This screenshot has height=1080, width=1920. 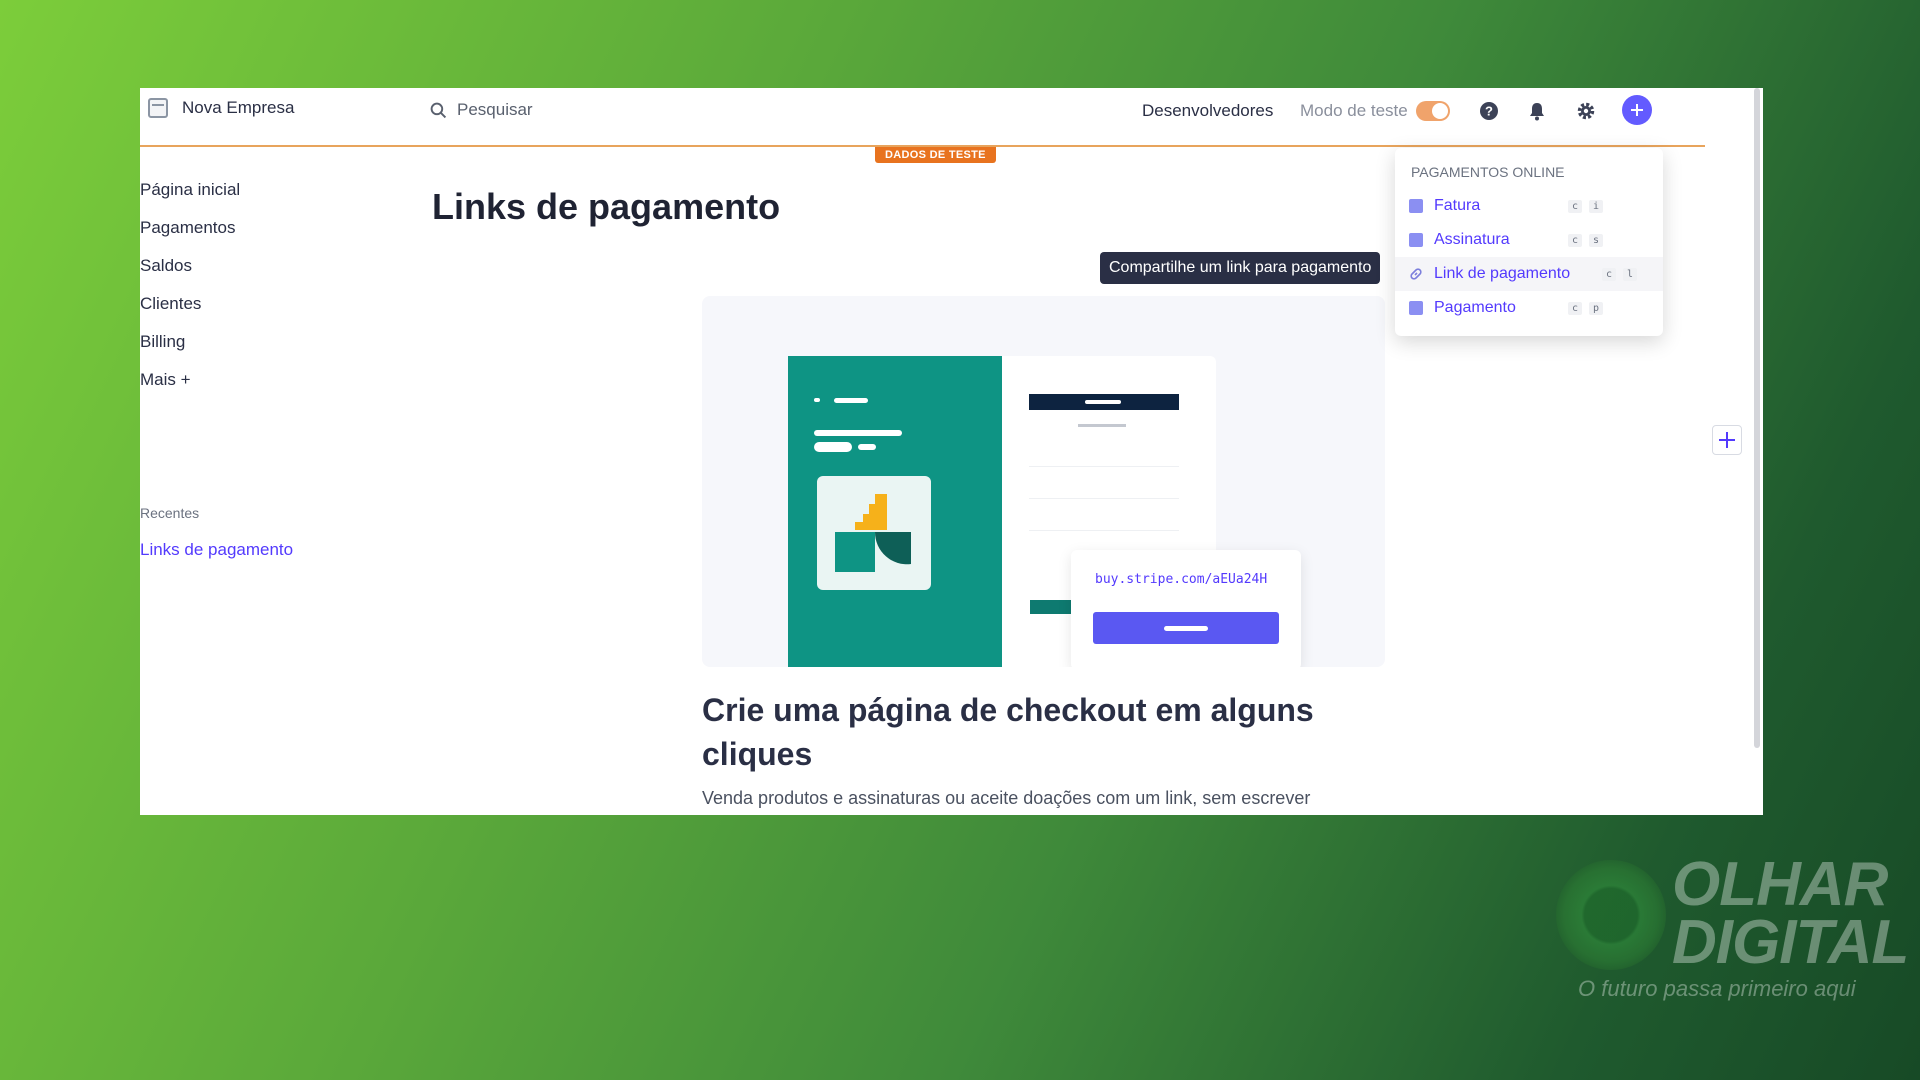 I want to click on account-switcher: Nova Empresa, so click(x=221, y=108).